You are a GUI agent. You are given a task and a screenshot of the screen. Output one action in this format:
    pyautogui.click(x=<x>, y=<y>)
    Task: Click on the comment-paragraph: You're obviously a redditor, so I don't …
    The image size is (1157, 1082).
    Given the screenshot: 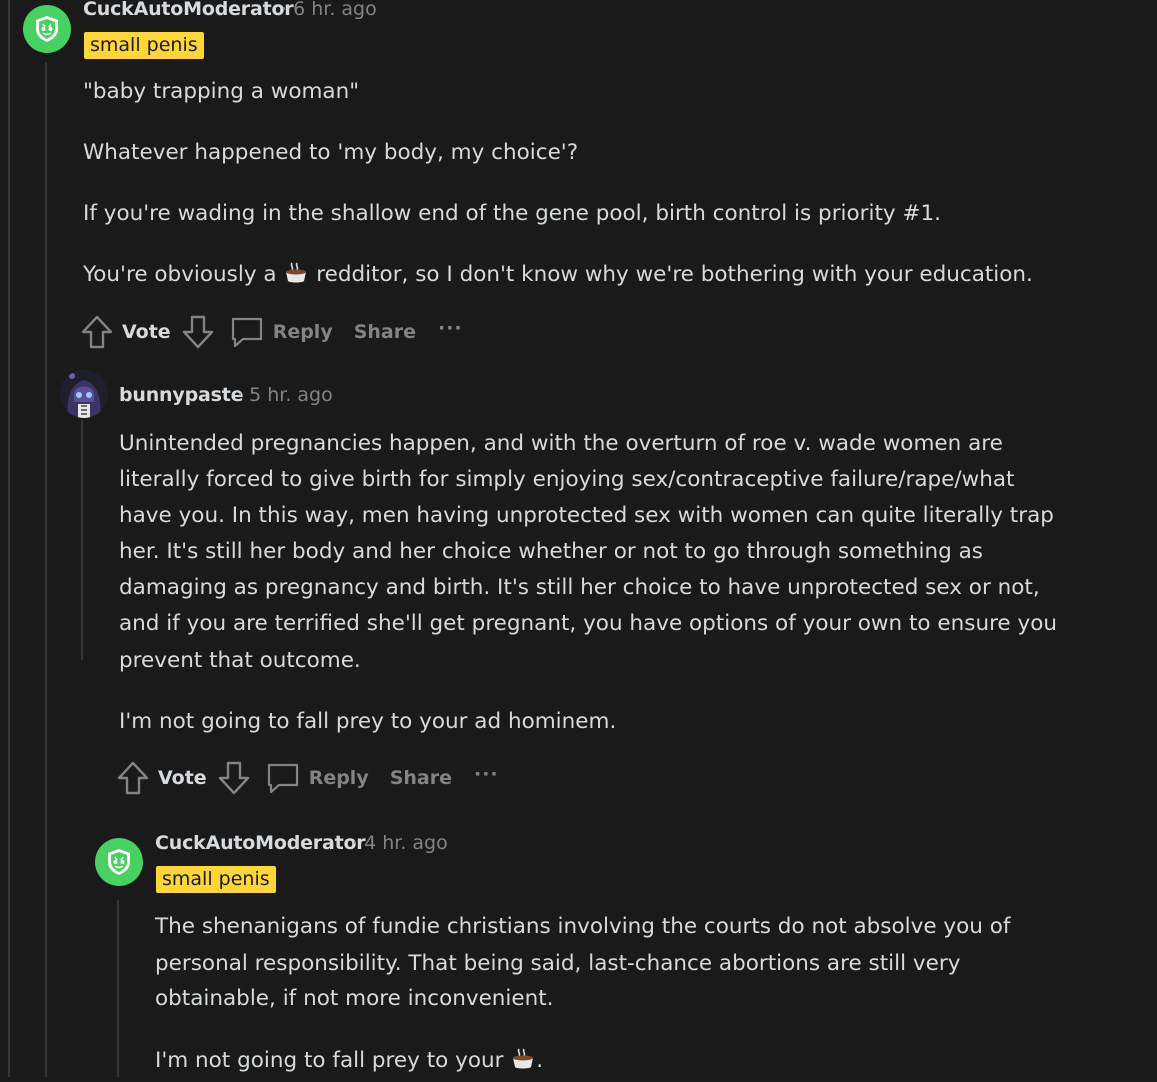 What is the action you would take?
    pyautogui.click(x=558, y=276)
    